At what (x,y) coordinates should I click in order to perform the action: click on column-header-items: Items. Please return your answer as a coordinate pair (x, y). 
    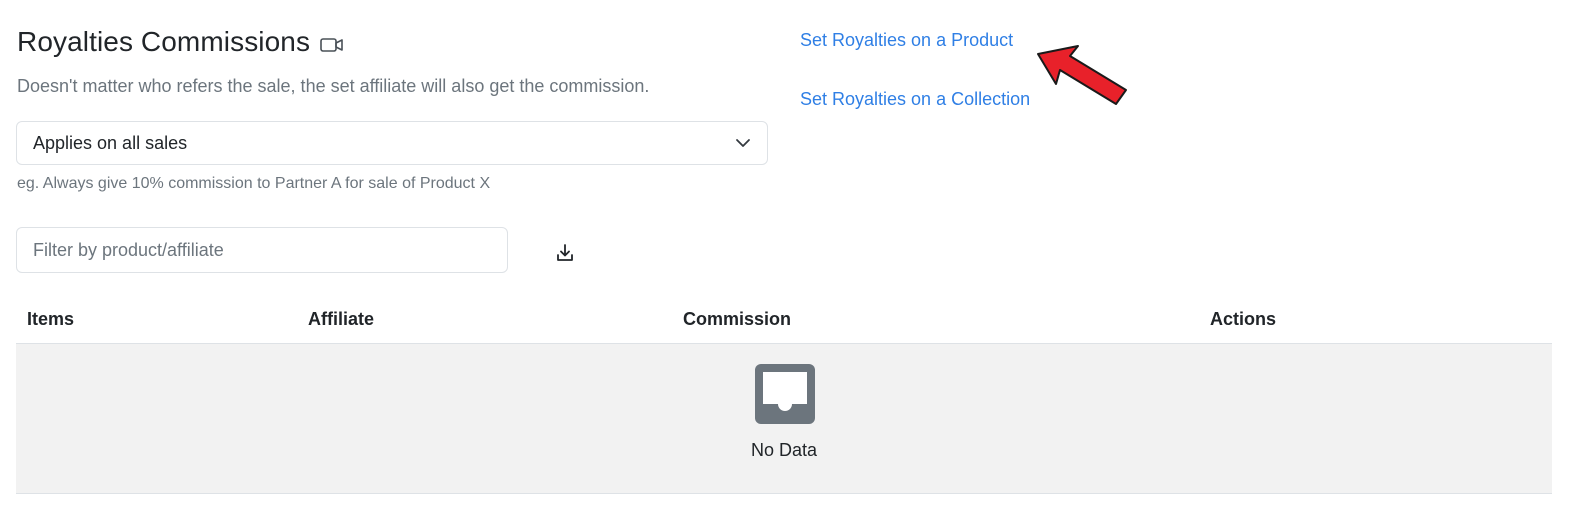
    Looking at the image, I should click on (51, 319).